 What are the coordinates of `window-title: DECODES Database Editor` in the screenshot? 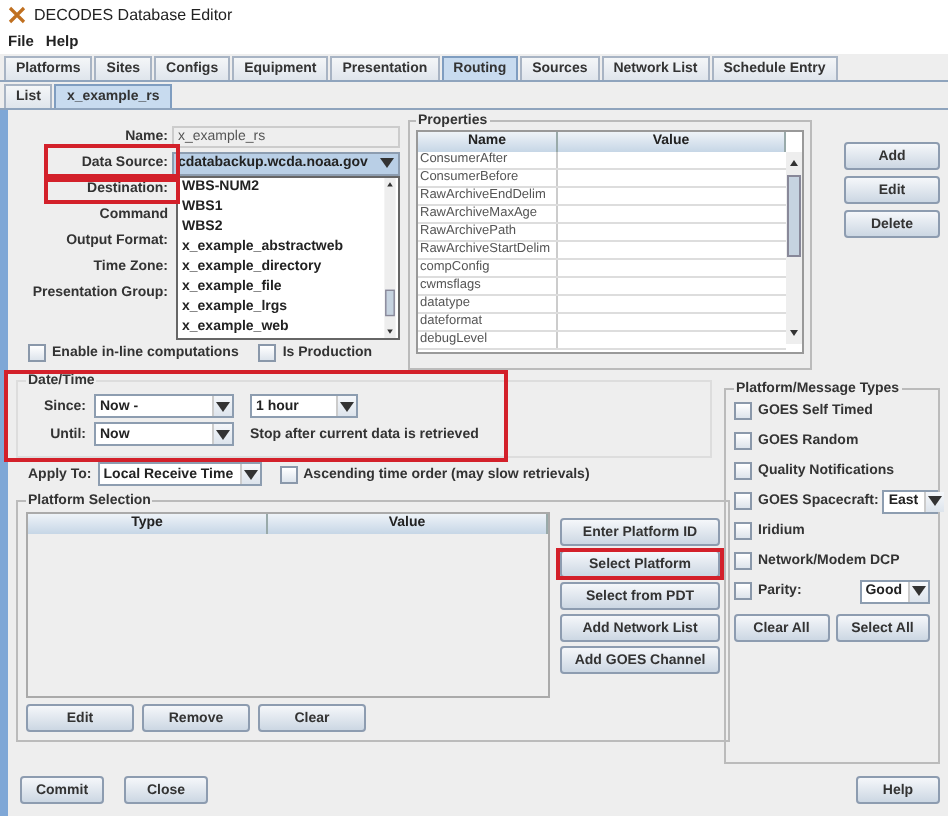 It's located at (133, 14).